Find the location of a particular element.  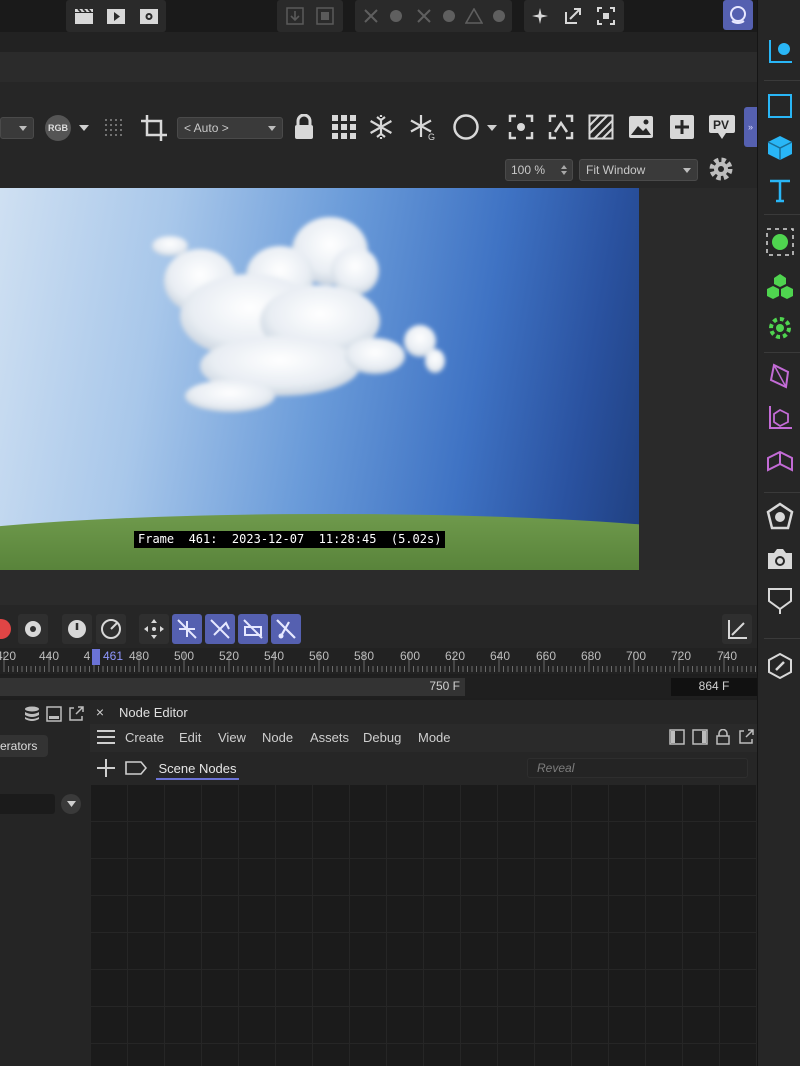

crop-icon is located at coordinates (154, 128).